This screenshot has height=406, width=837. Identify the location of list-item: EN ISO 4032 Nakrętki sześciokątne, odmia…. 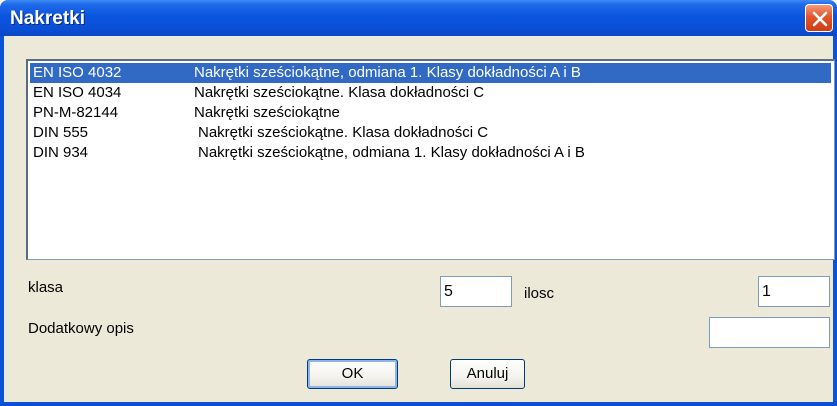
(430, 73).